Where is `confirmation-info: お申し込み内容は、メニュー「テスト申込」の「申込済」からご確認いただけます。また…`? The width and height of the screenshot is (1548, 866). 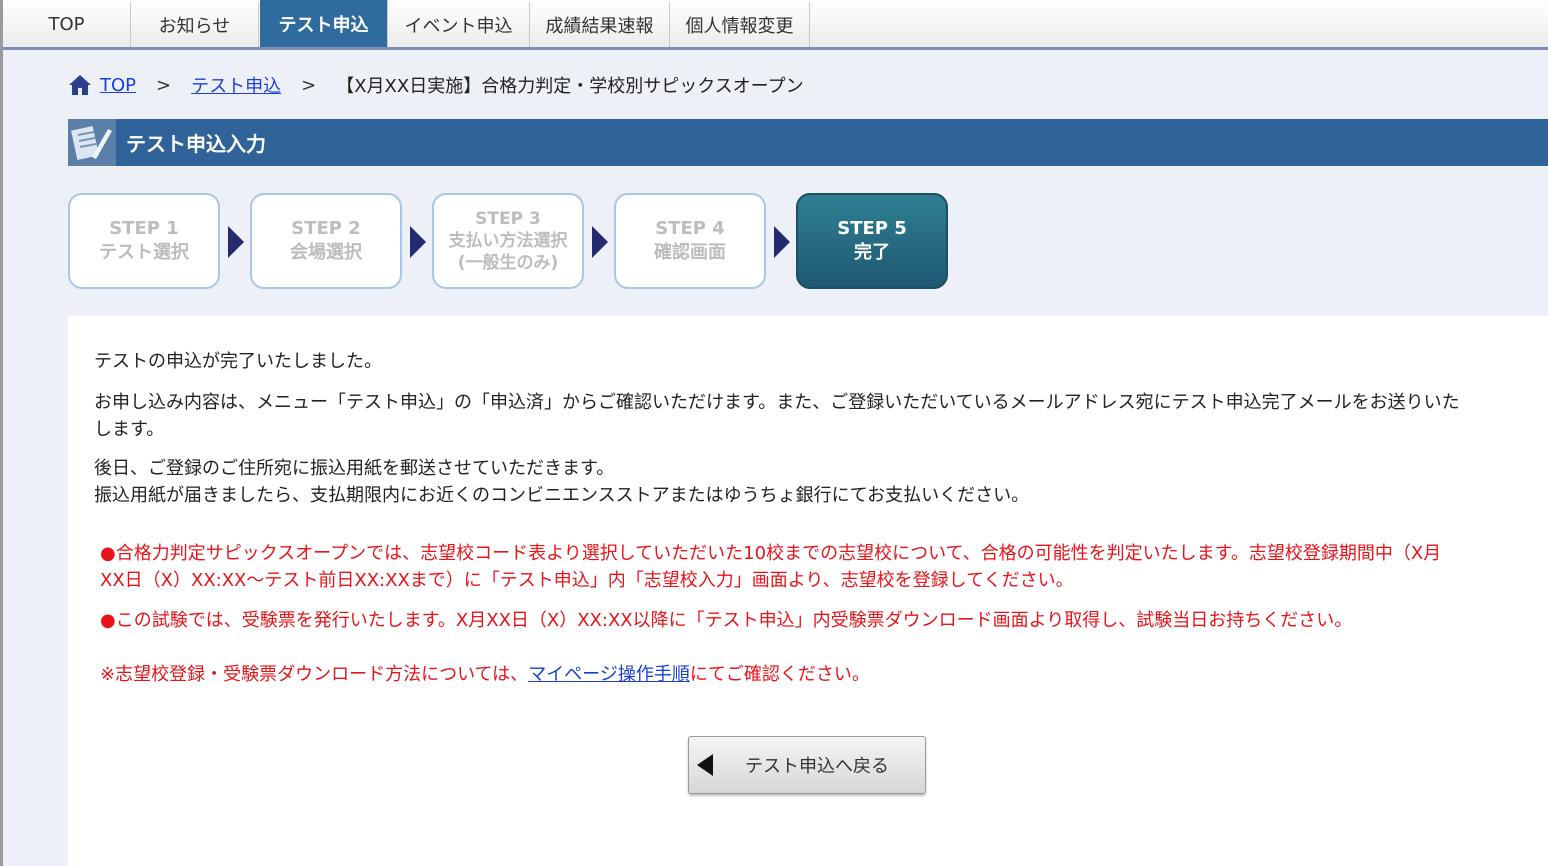 confirmation-info: お申し込み内容は、メニュー「テスト申込」の「申込済」からご確認いただけます。また… is located at coordinates (777, 416).